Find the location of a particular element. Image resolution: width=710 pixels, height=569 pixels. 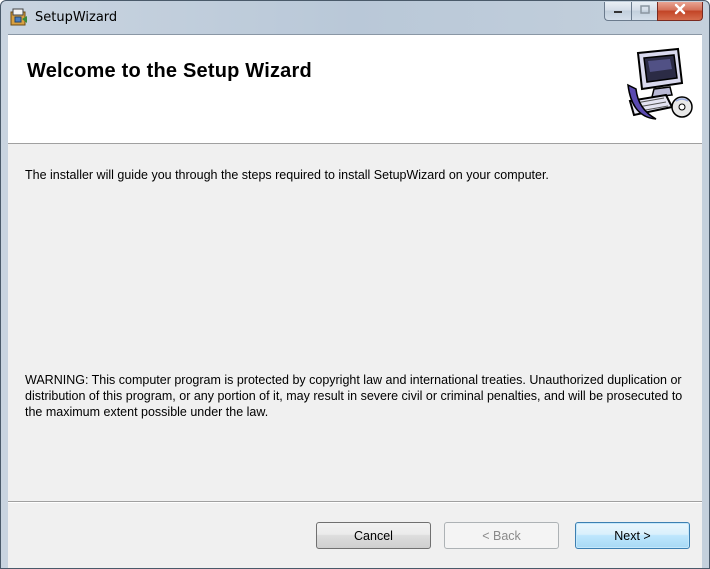

close-icon is located at coordinates (680, 11).